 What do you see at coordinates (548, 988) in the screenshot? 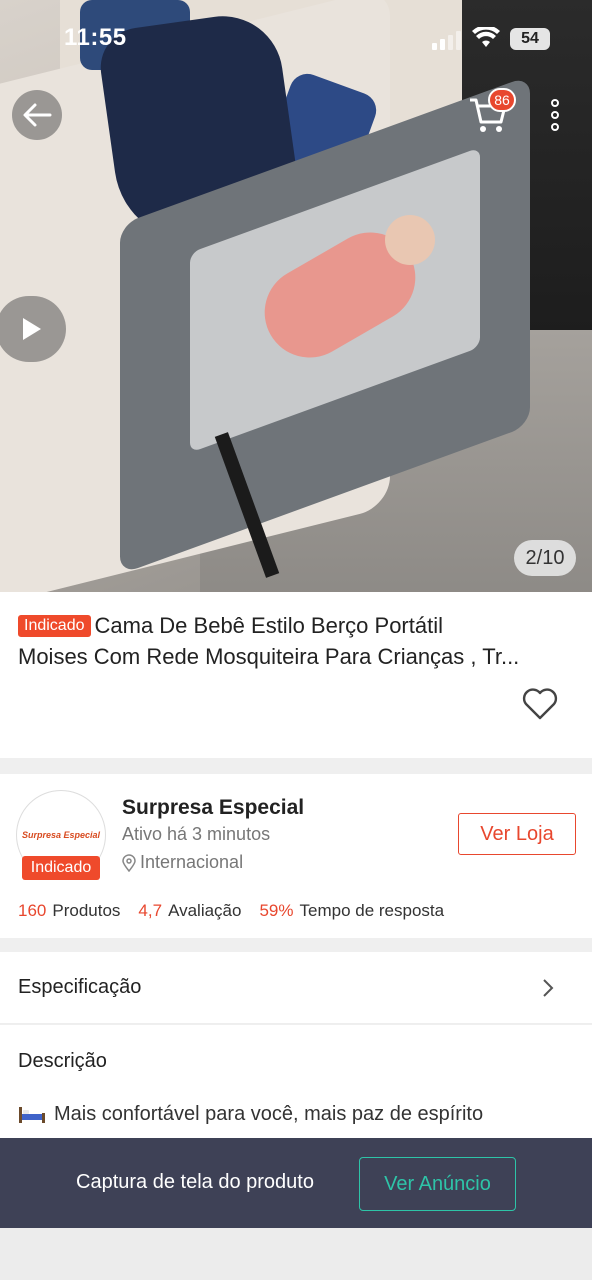
I see `chevron-right-icon` at bounding box center [548, 988].